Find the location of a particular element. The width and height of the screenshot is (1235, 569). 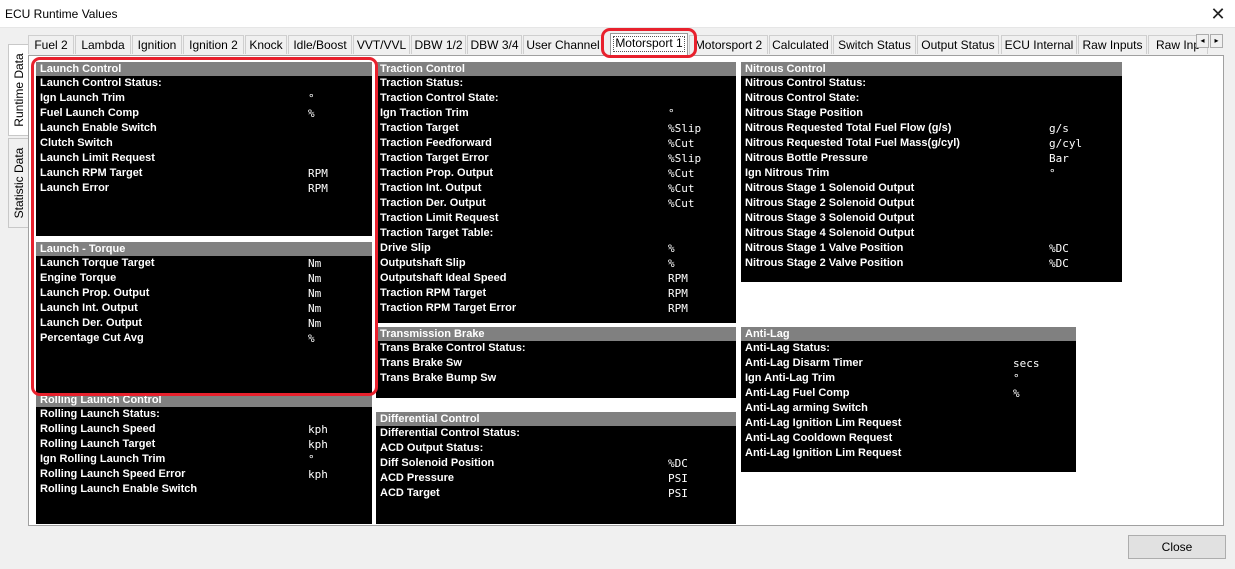

row-label: Clutch Switch is located at coordinates (76, 143).